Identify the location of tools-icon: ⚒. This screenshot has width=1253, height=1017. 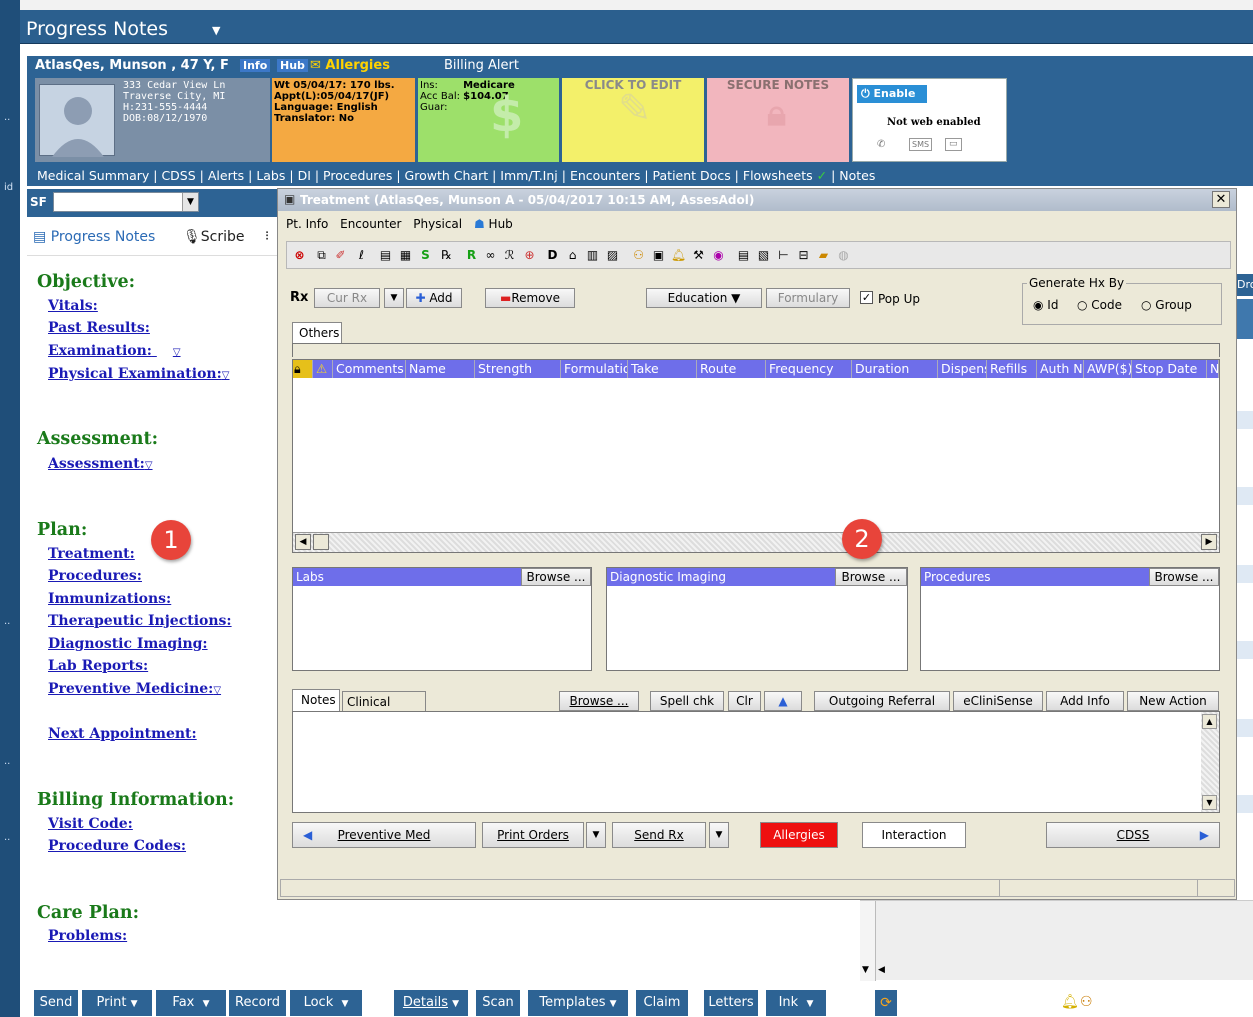
(698, 255).